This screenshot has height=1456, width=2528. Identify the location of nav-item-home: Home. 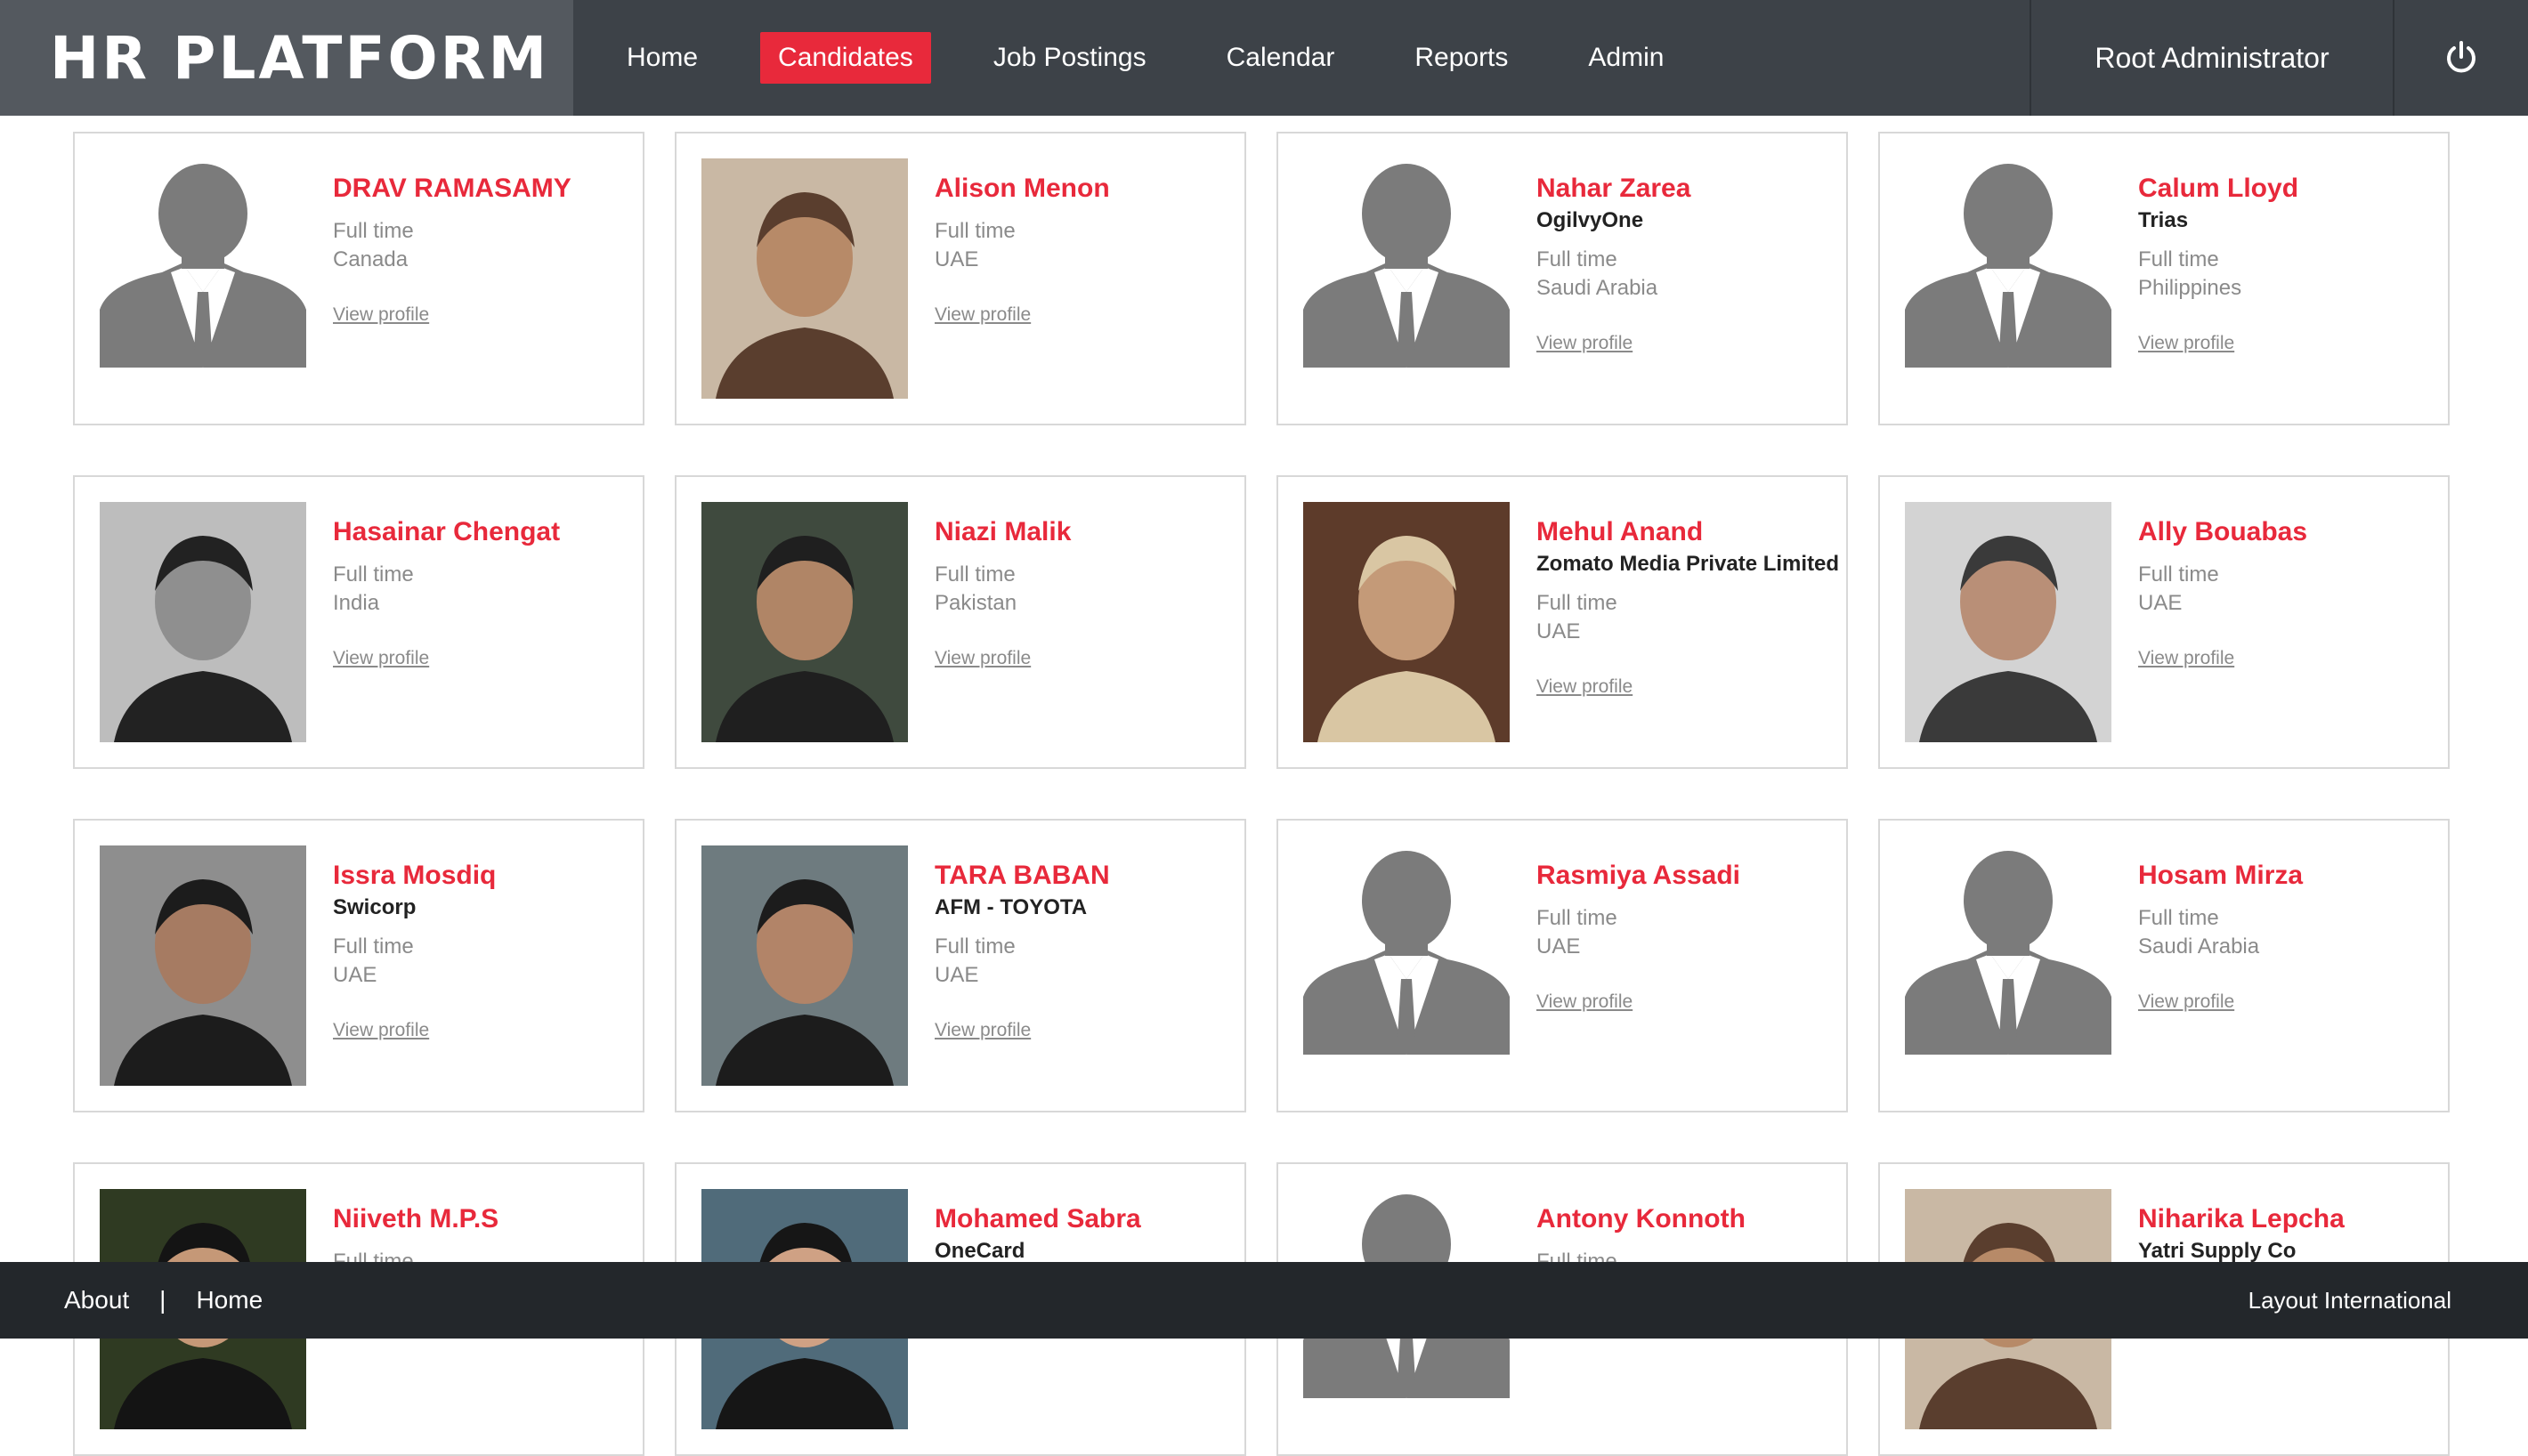
(662, 58).